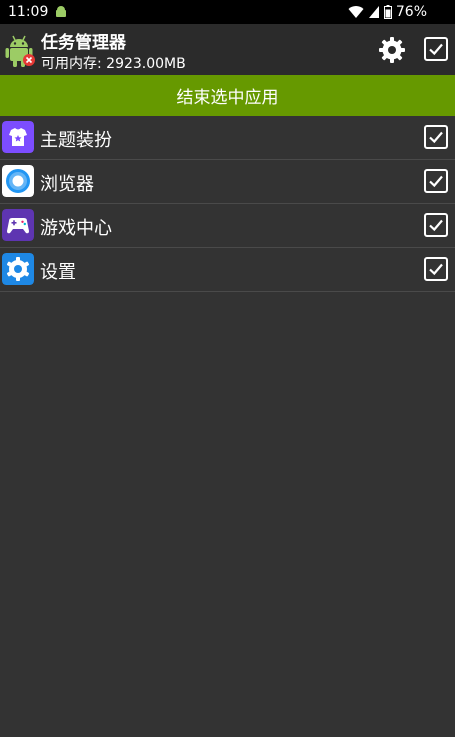 The height and width of the screenshot is (737, 455). Describe the element at coordinates (227, 49) in the screenshot. I see `app-bar: 任务管理器 可用内存: 2923.00MB` at that location.